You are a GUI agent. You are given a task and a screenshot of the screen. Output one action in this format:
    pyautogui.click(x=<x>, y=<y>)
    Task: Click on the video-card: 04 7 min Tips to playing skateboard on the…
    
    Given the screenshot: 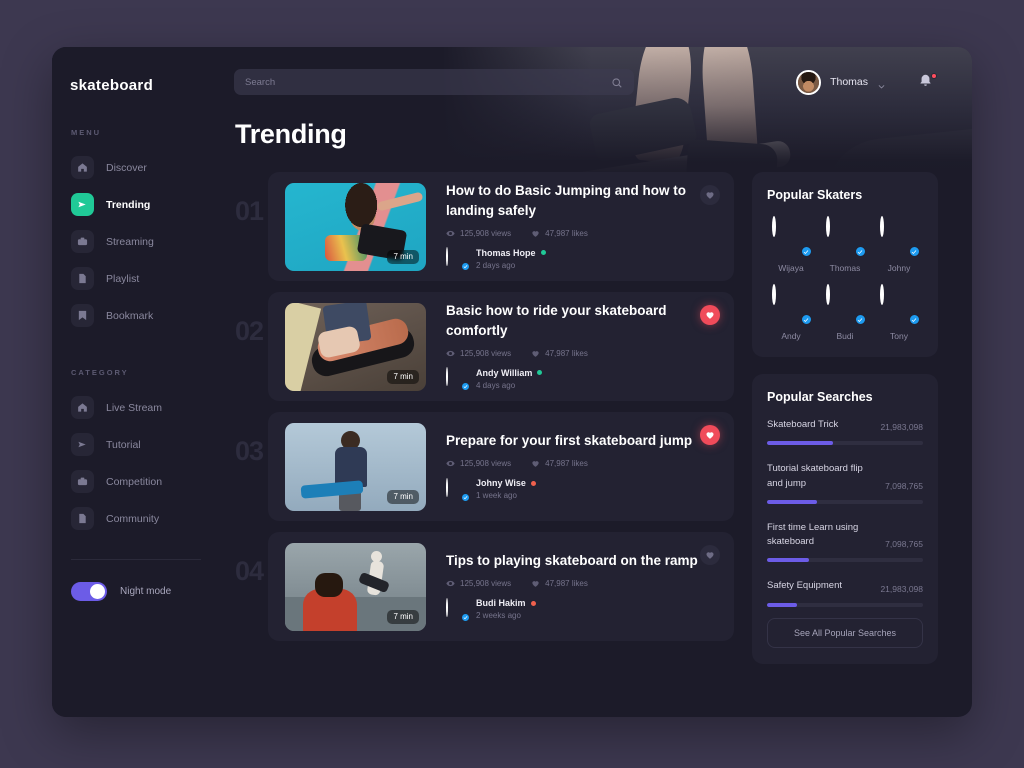 What is the action you would take?
    pyautogui.click(x=484, y=586)
    